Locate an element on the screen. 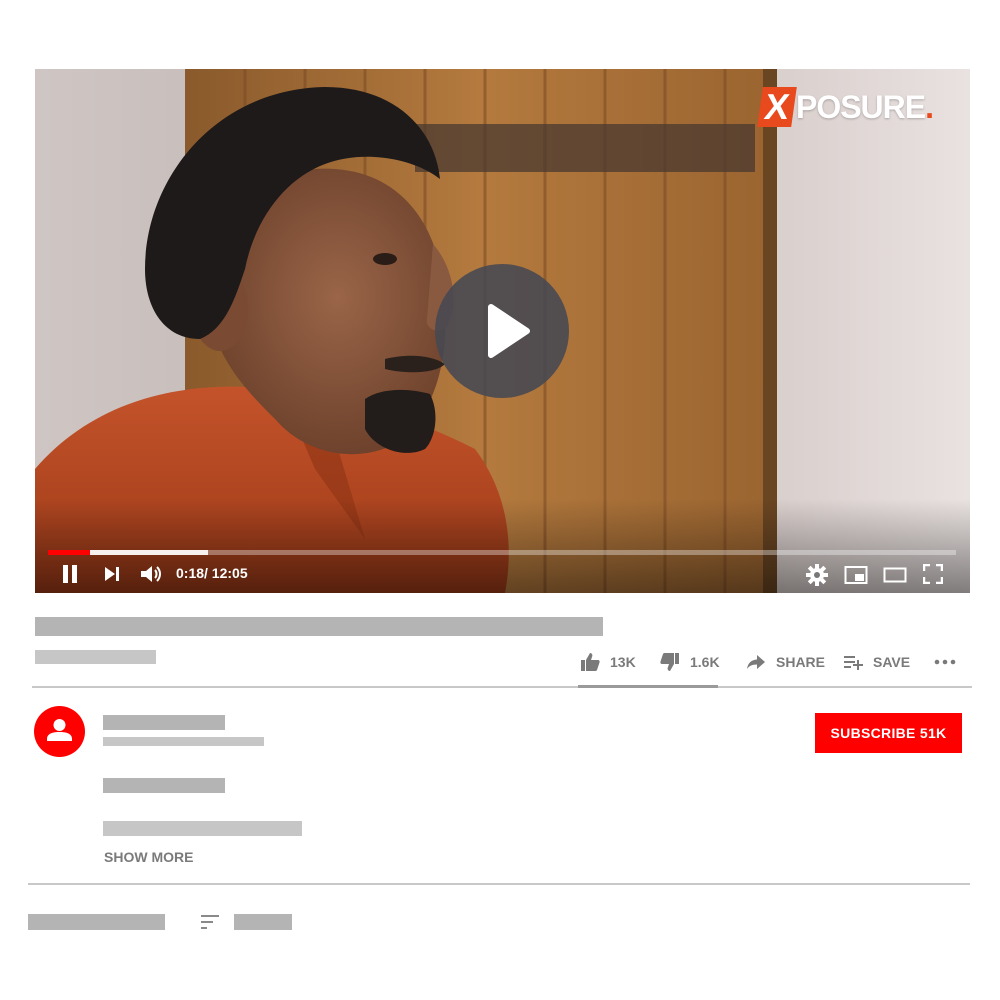  miniplayer-icon is located at coordinates (856, 575).